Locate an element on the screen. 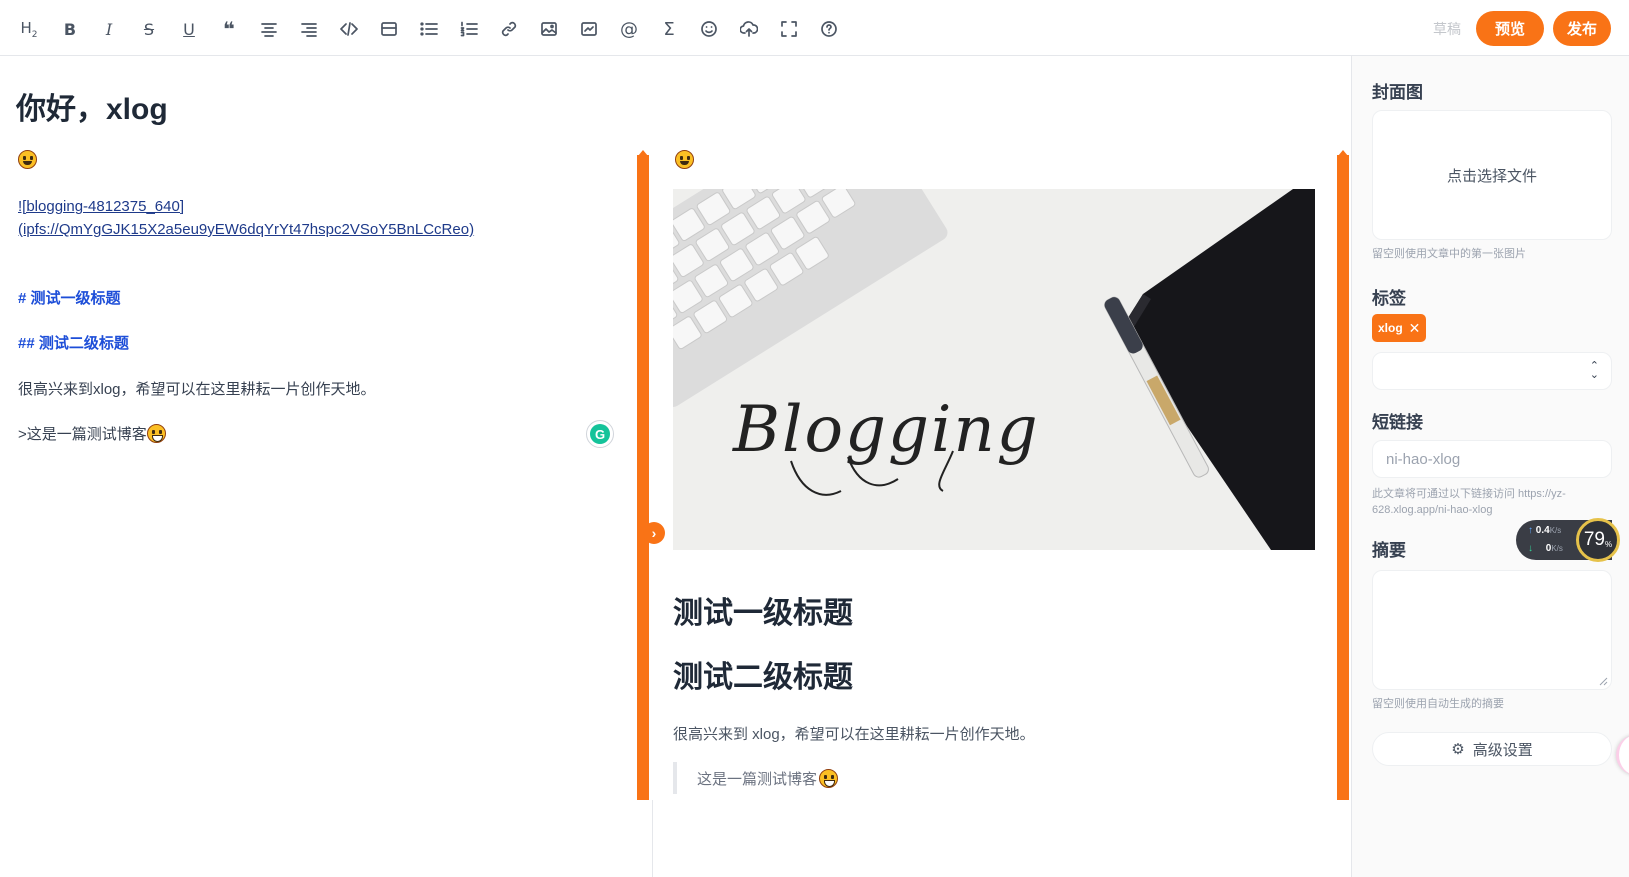 This screenshot has height=877, width=1629. md-h1-line: # 测试一级标题 is located at coordinates (69, 298).